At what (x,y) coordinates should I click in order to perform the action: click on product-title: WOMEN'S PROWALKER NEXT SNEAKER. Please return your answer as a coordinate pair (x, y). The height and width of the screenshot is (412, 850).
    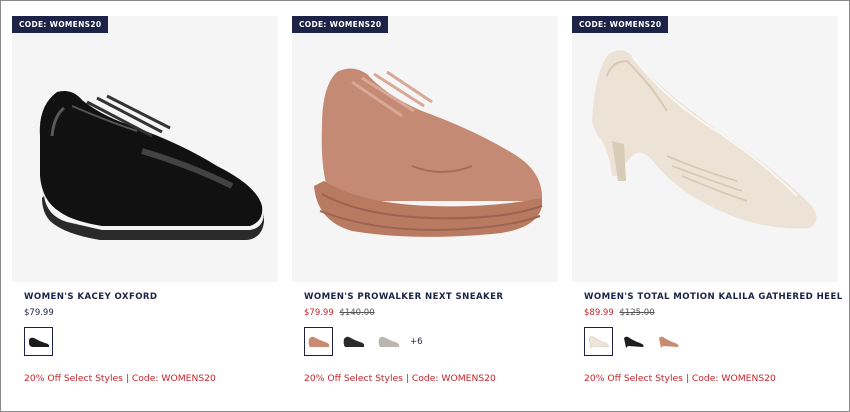
    Looking at the image, I should click on (431, 297).